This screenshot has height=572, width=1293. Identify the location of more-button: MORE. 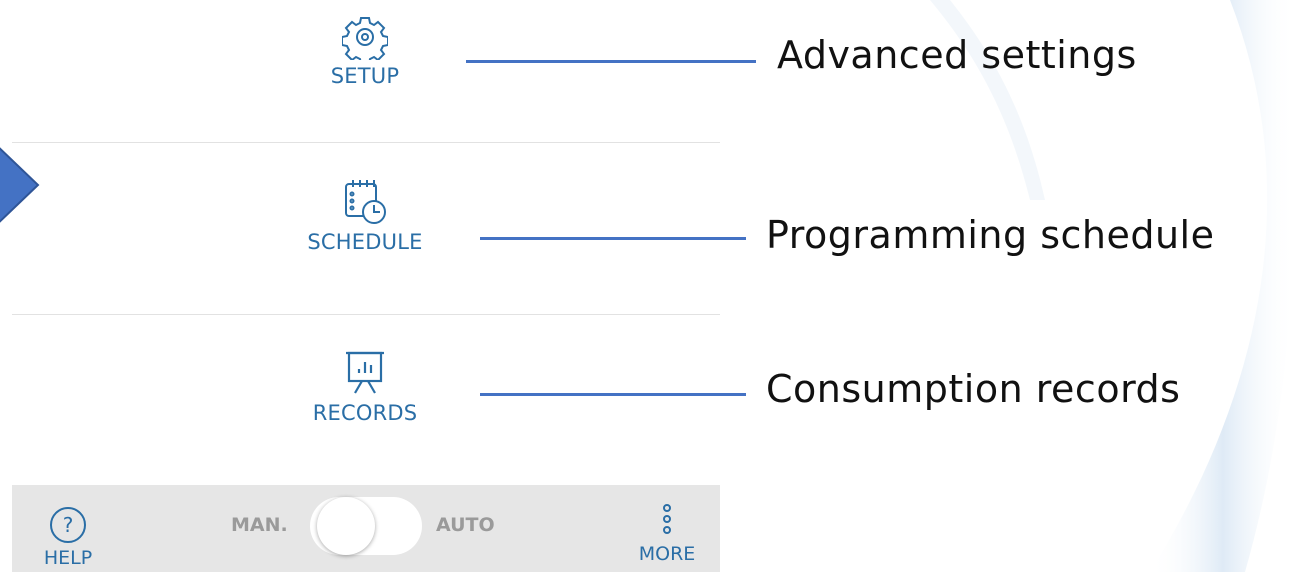
(667, 533).